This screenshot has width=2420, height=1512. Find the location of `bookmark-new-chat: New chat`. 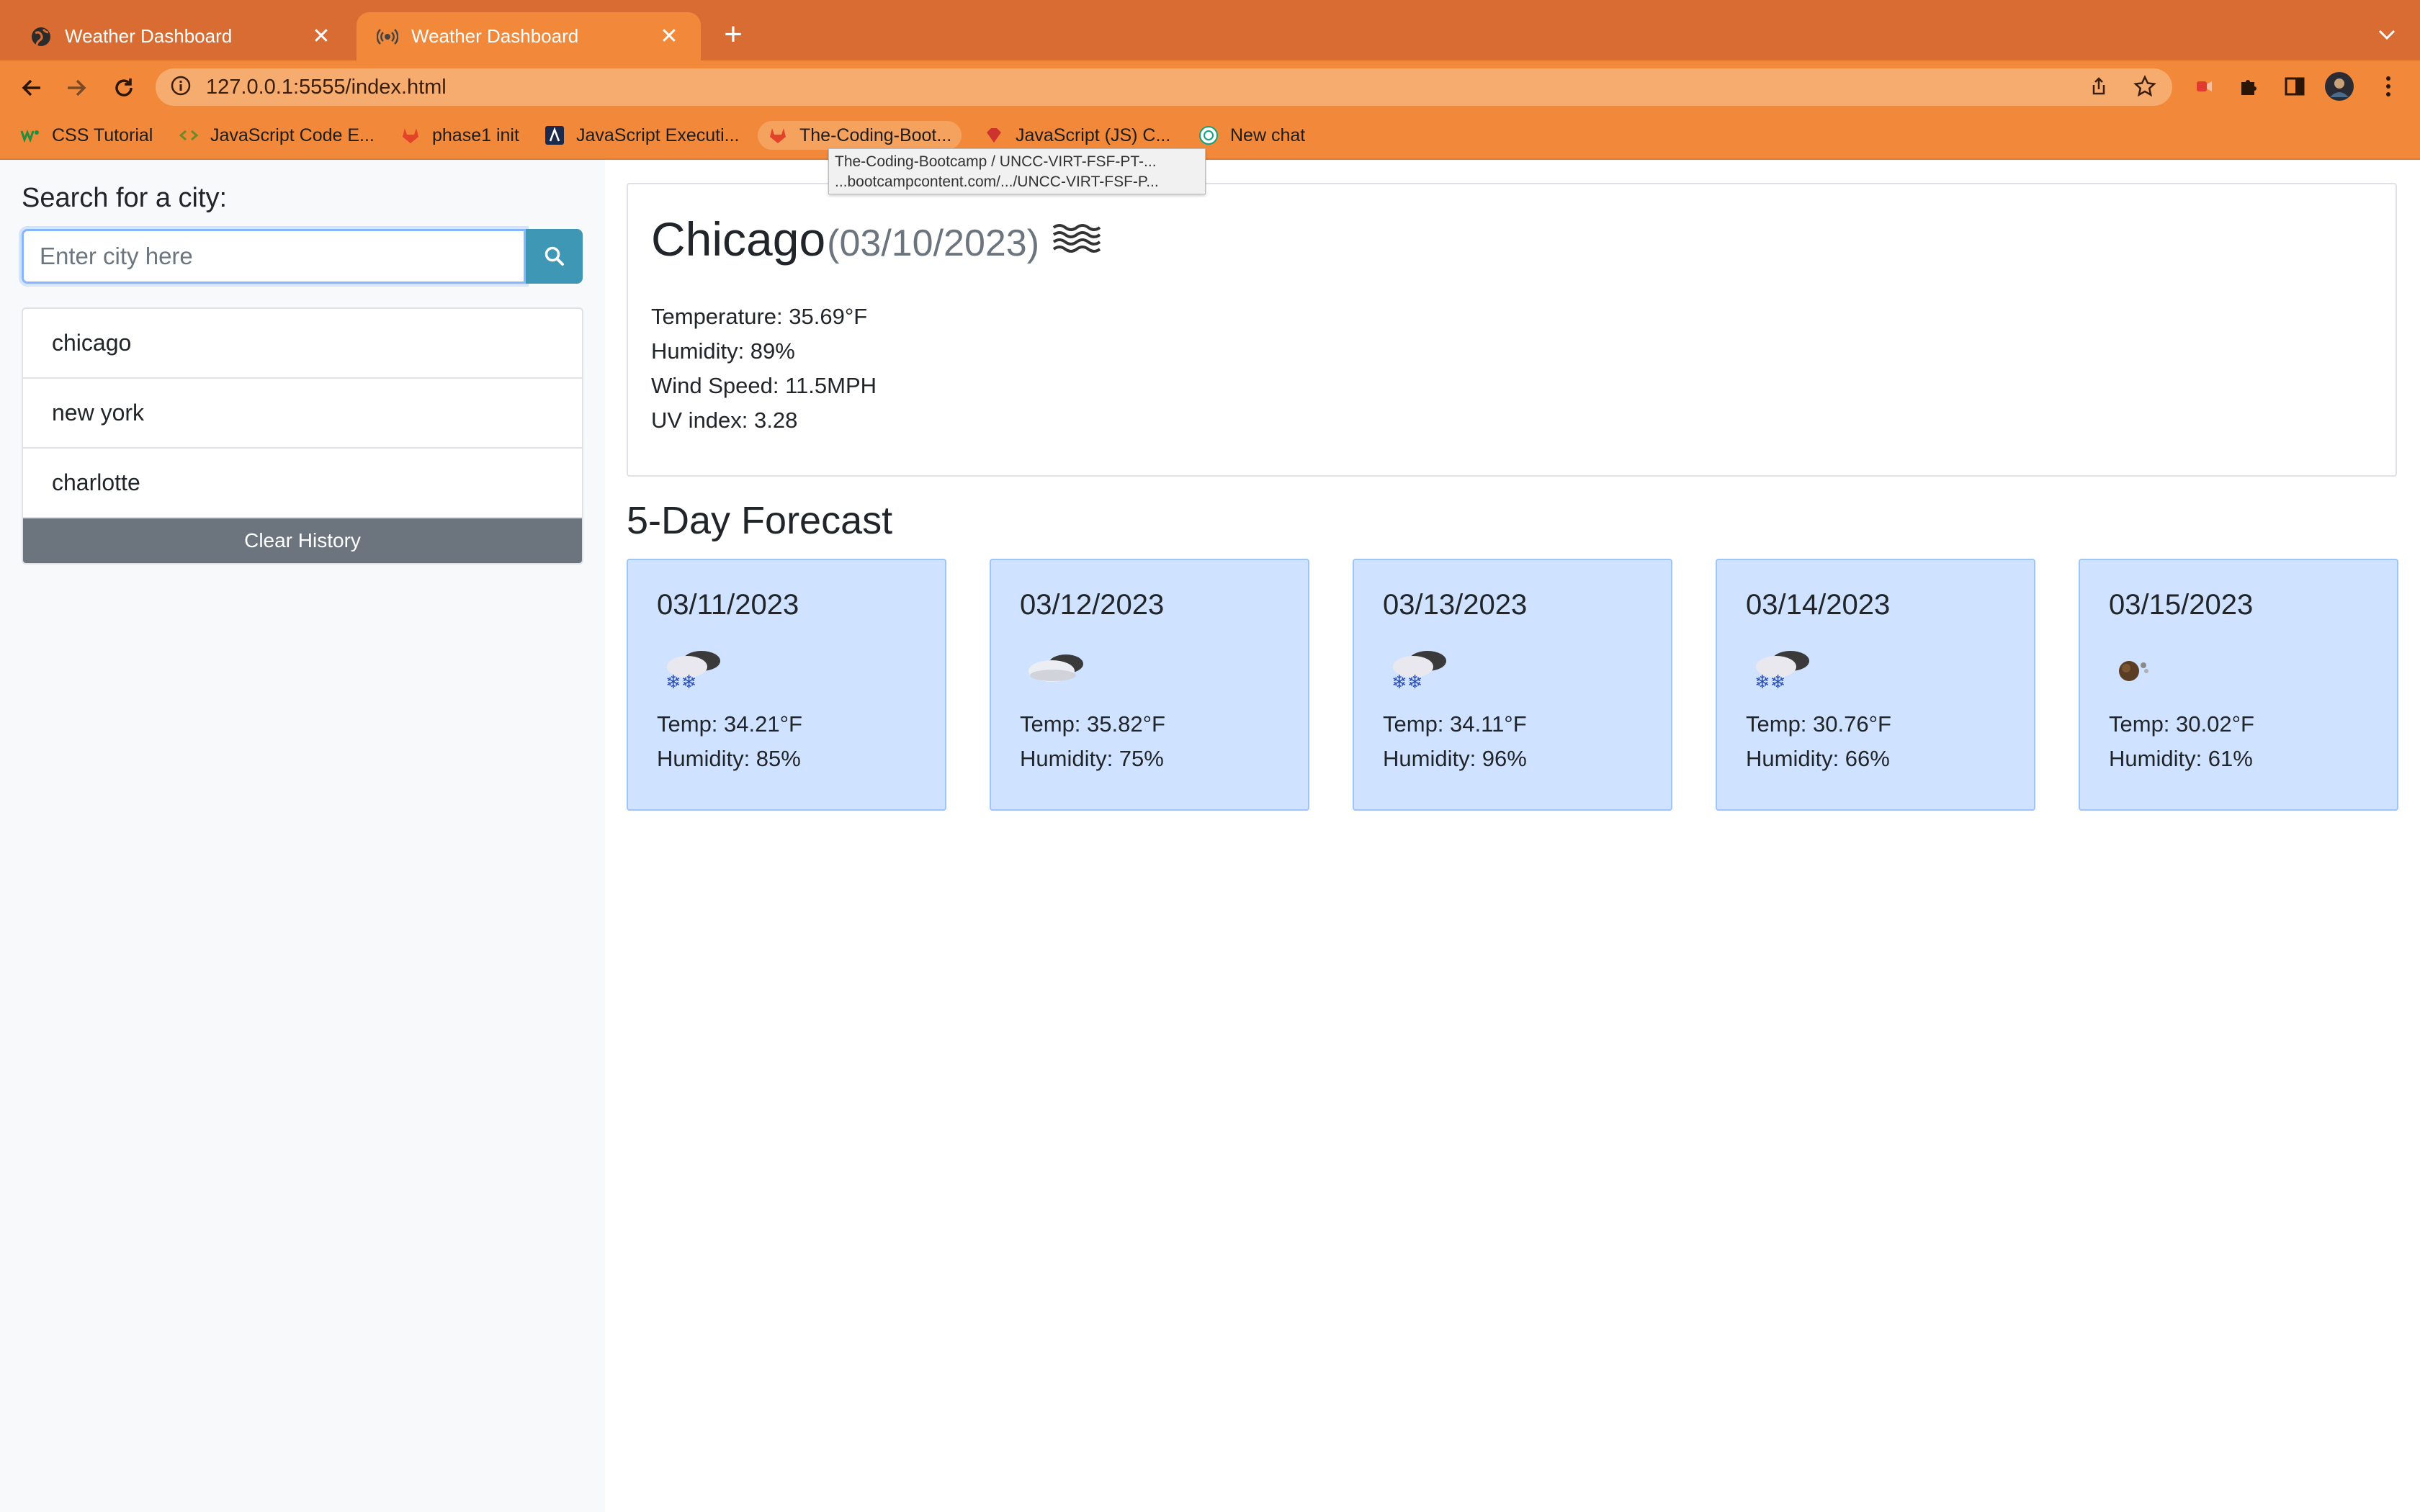

bookmark-new-chat: New chat is located at coordinates (1251, 135).